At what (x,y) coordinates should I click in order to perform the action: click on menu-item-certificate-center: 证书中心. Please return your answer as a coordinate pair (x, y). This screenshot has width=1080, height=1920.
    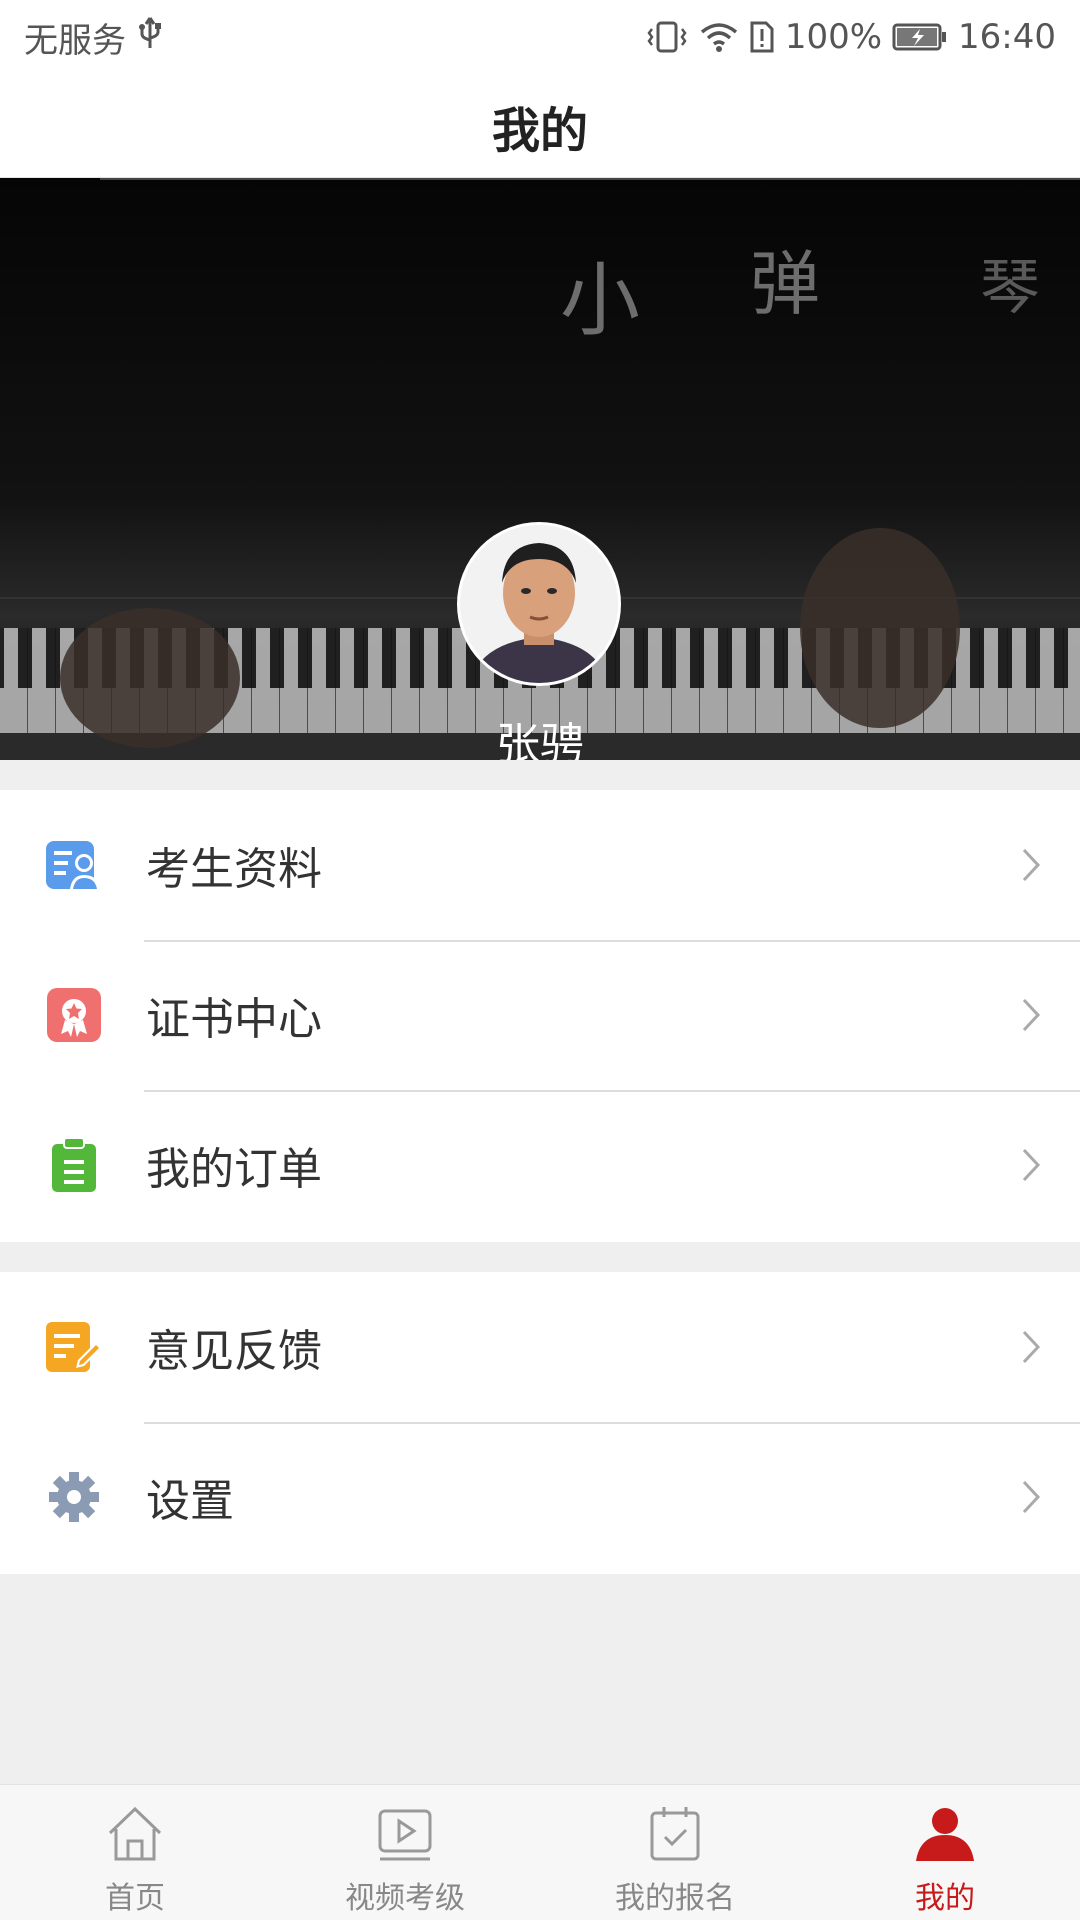
    Looking at the image, I should click on (540, 1015).